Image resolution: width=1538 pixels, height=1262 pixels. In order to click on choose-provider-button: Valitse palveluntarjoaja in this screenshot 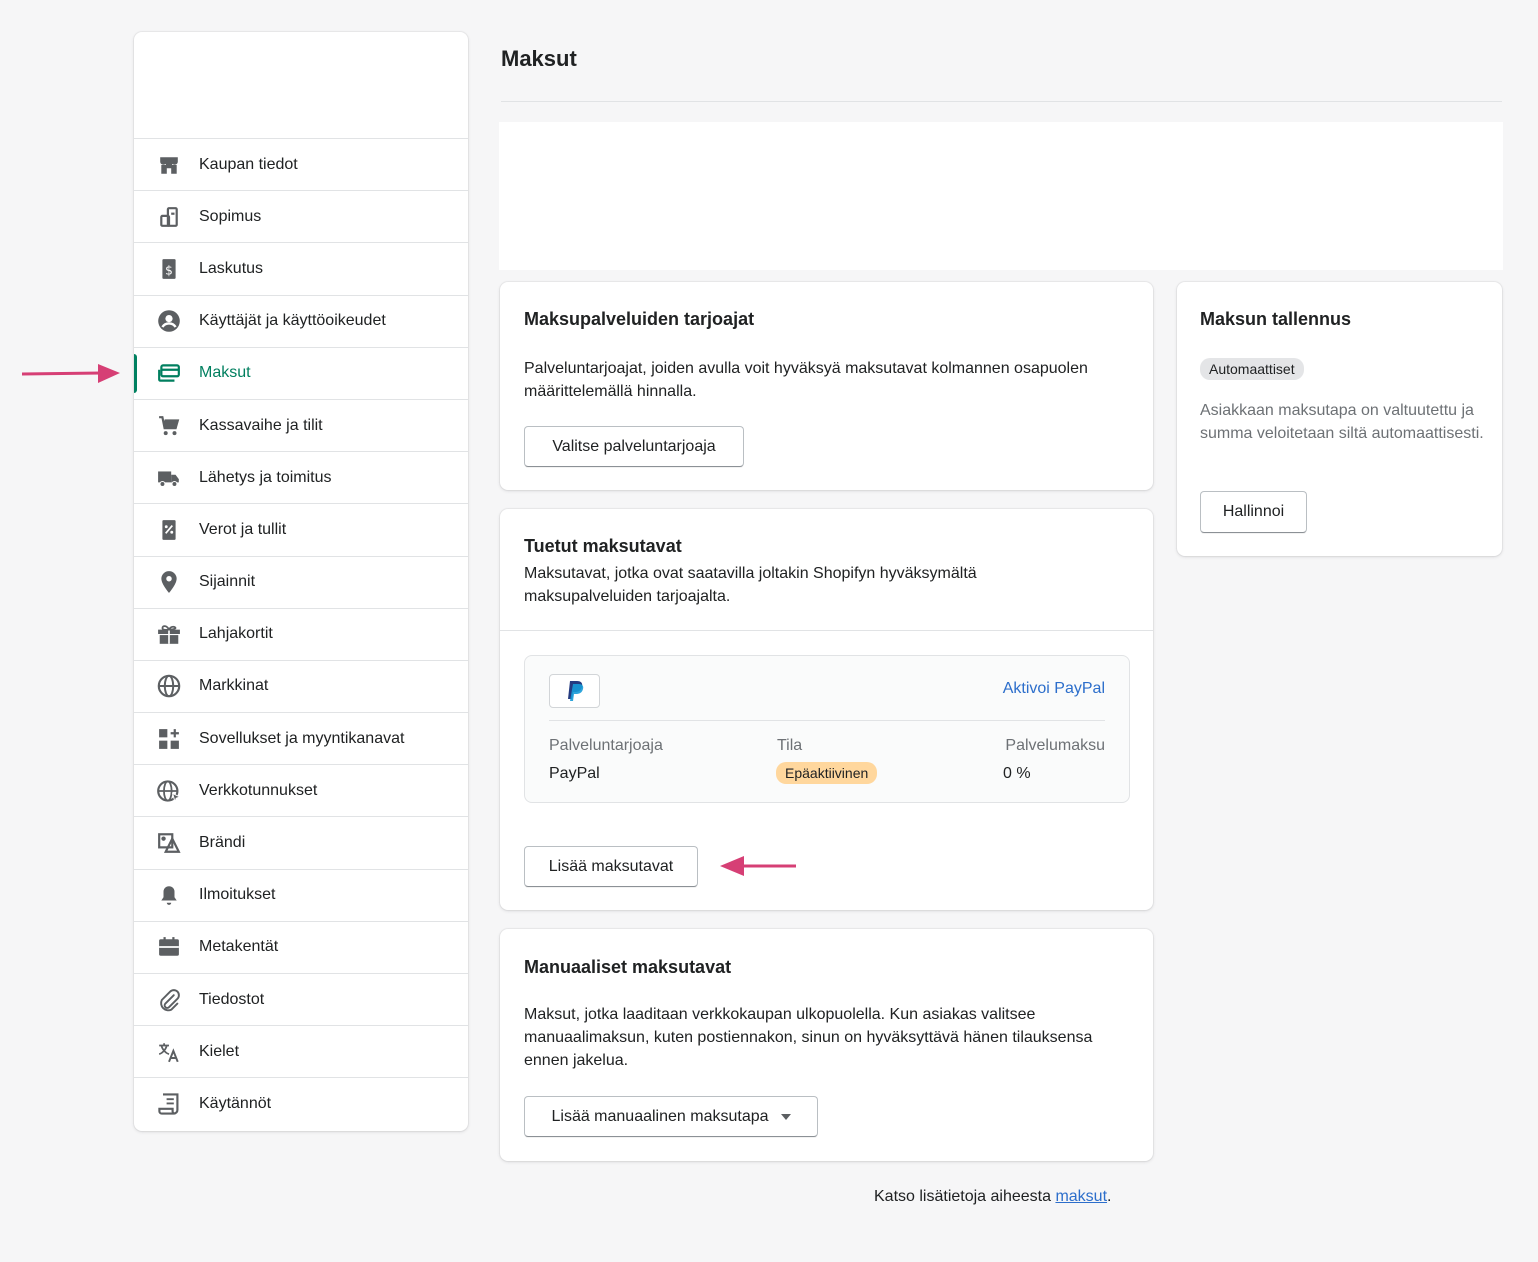, I will do `click(634, 446)`.